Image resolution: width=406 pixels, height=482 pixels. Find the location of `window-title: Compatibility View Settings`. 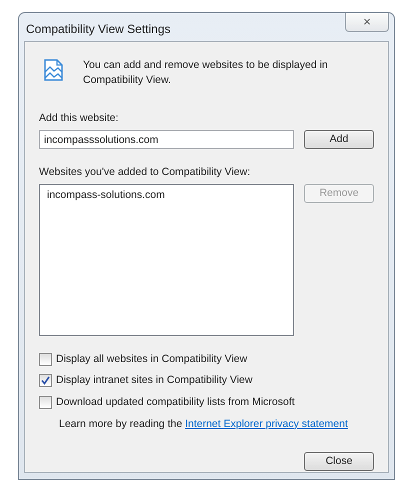

window-title: Compatibility View Settings is located at coordinates (98, 29).